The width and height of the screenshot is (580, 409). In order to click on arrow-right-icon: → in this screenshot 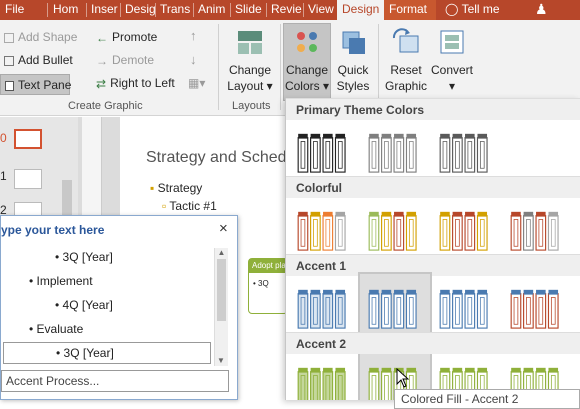, I will do `click(102, 60)`.